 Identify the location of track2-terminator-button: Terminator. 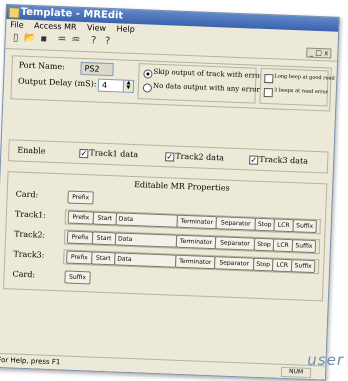
(196, 242).